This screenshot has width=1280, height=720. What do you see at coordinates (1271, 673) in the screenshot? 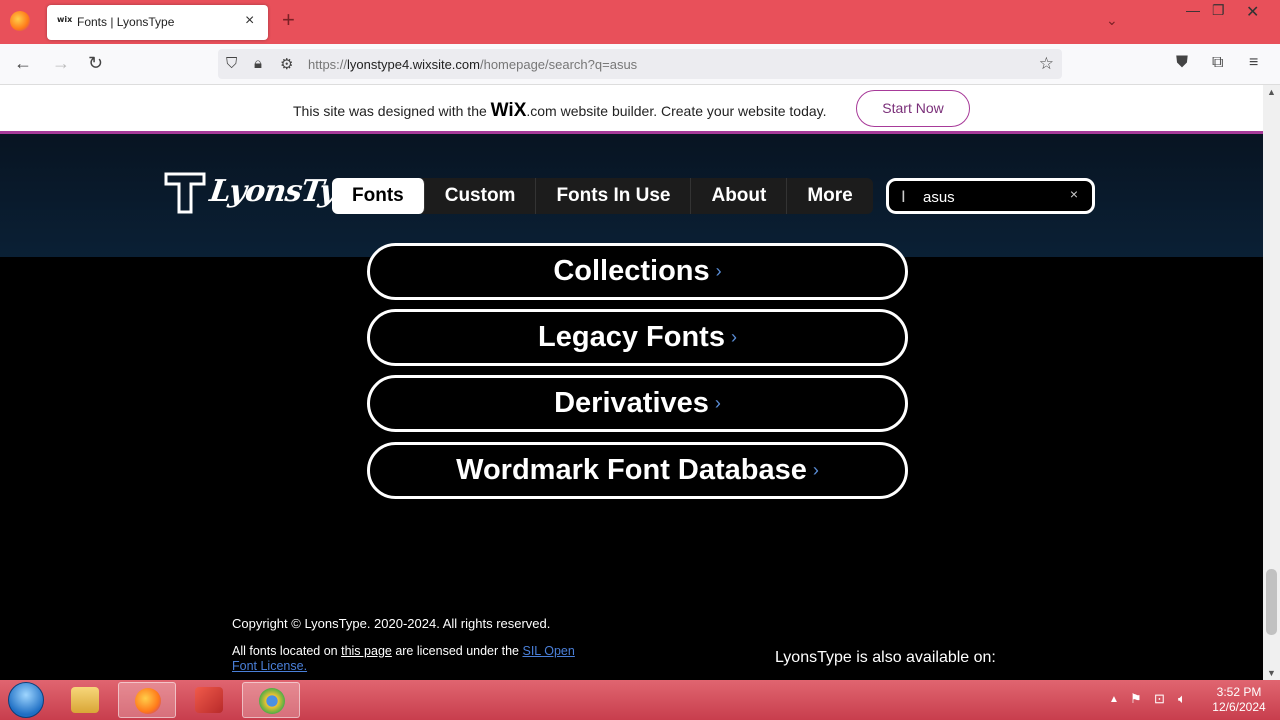
I see `scroll-down-icon: ▼` at bounding box center [1271, 673].